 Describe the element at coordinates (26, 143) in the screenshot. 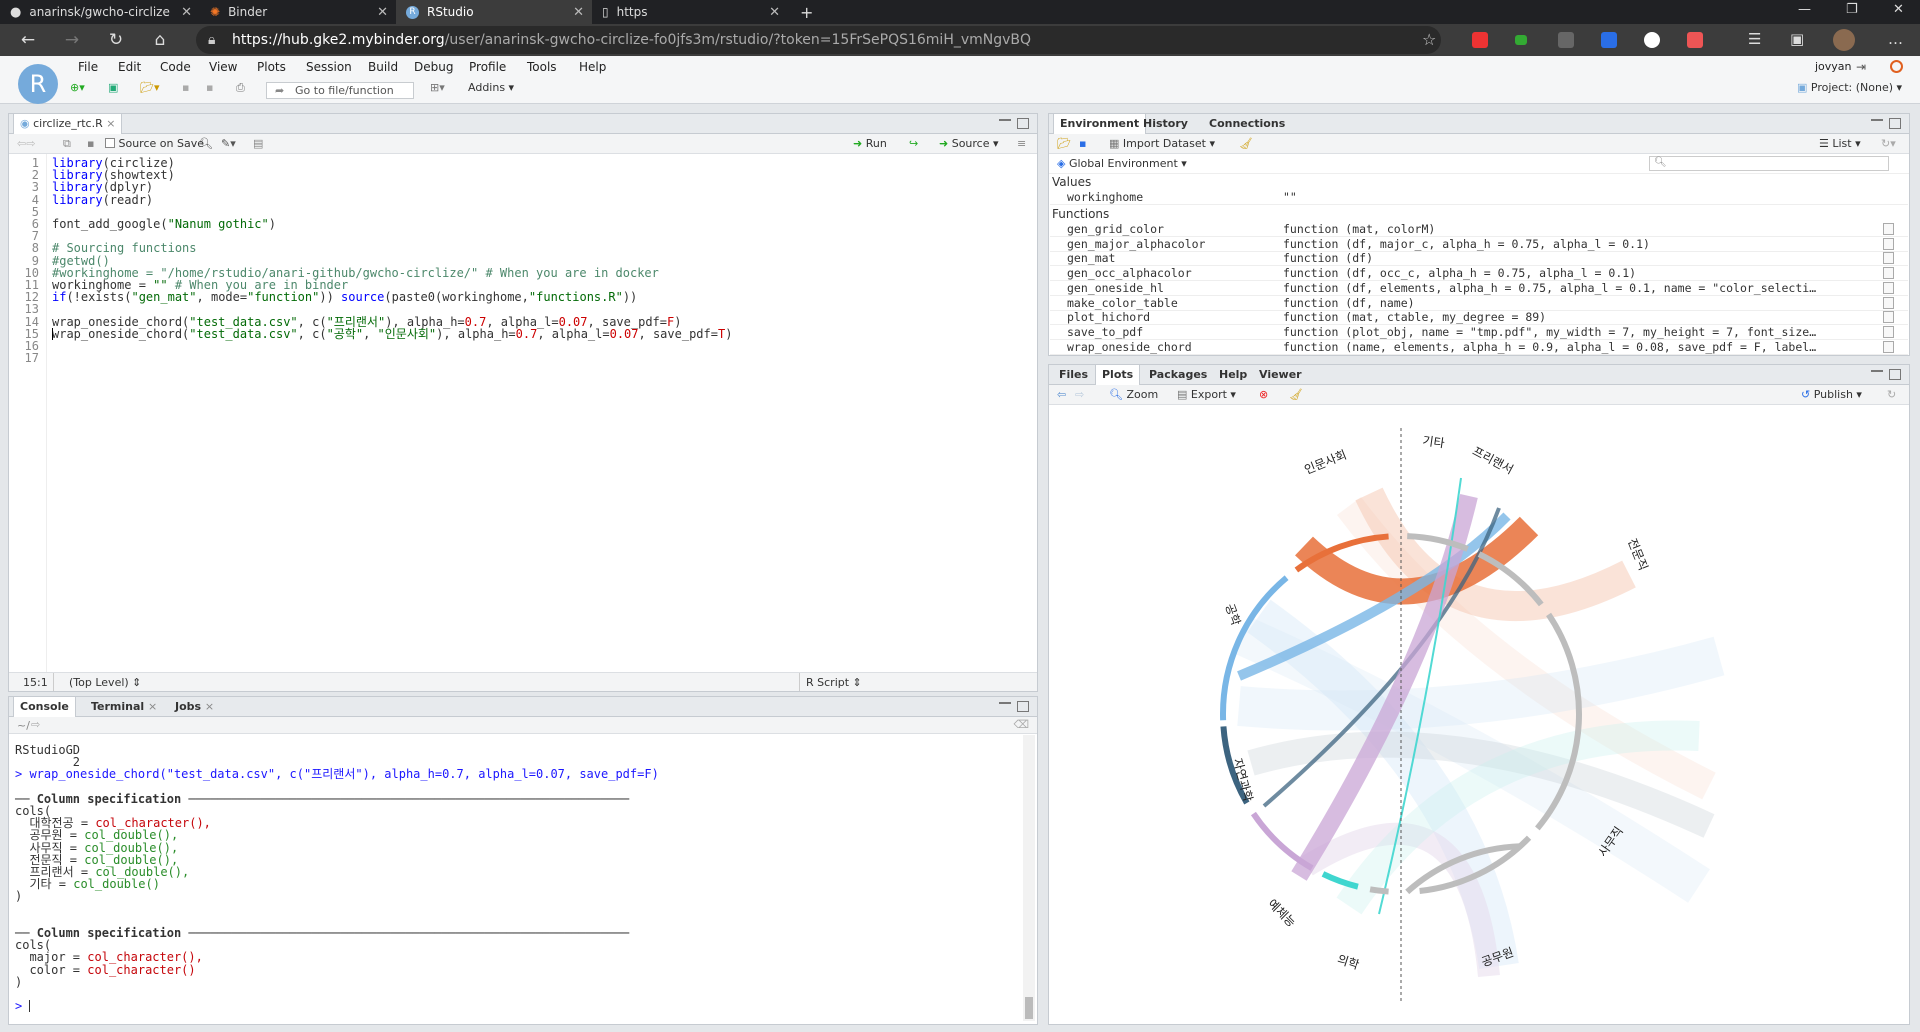

I see `back-icon: ⇦⇨` at that location.